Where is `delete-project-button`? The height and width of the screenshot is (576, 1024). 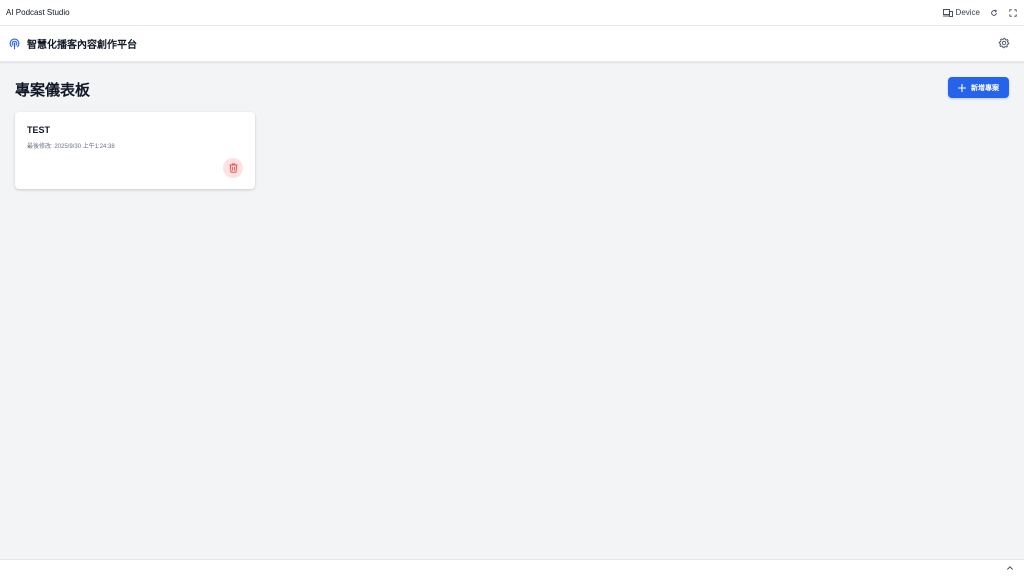
delete-project-button is located at coordinates (233, 168).